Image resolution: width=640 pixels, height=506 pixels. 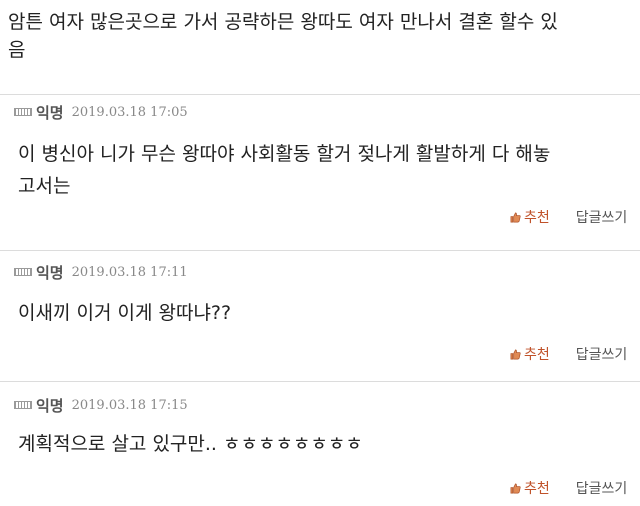 What do you see at coordinates (129, 112) in the screenshot?
I see `comment-date: 2019.03.18 17:05` at bounding box center [129, 112].